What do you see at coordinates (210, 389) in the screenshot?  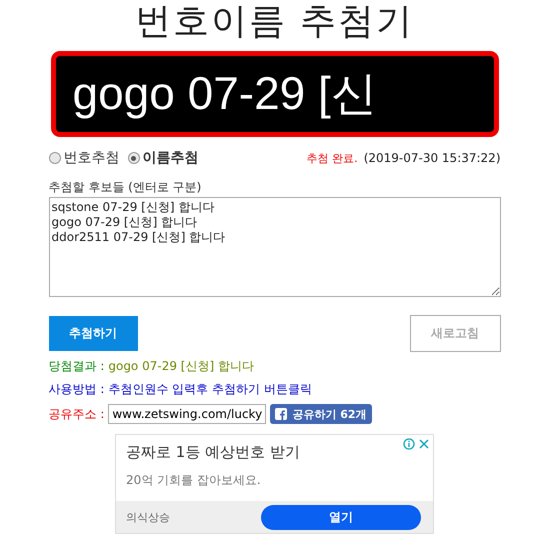 I see `usage-text: 추첨인원수 입력후 추첨하기 버튼클릭` at bounding box center [210, 389].